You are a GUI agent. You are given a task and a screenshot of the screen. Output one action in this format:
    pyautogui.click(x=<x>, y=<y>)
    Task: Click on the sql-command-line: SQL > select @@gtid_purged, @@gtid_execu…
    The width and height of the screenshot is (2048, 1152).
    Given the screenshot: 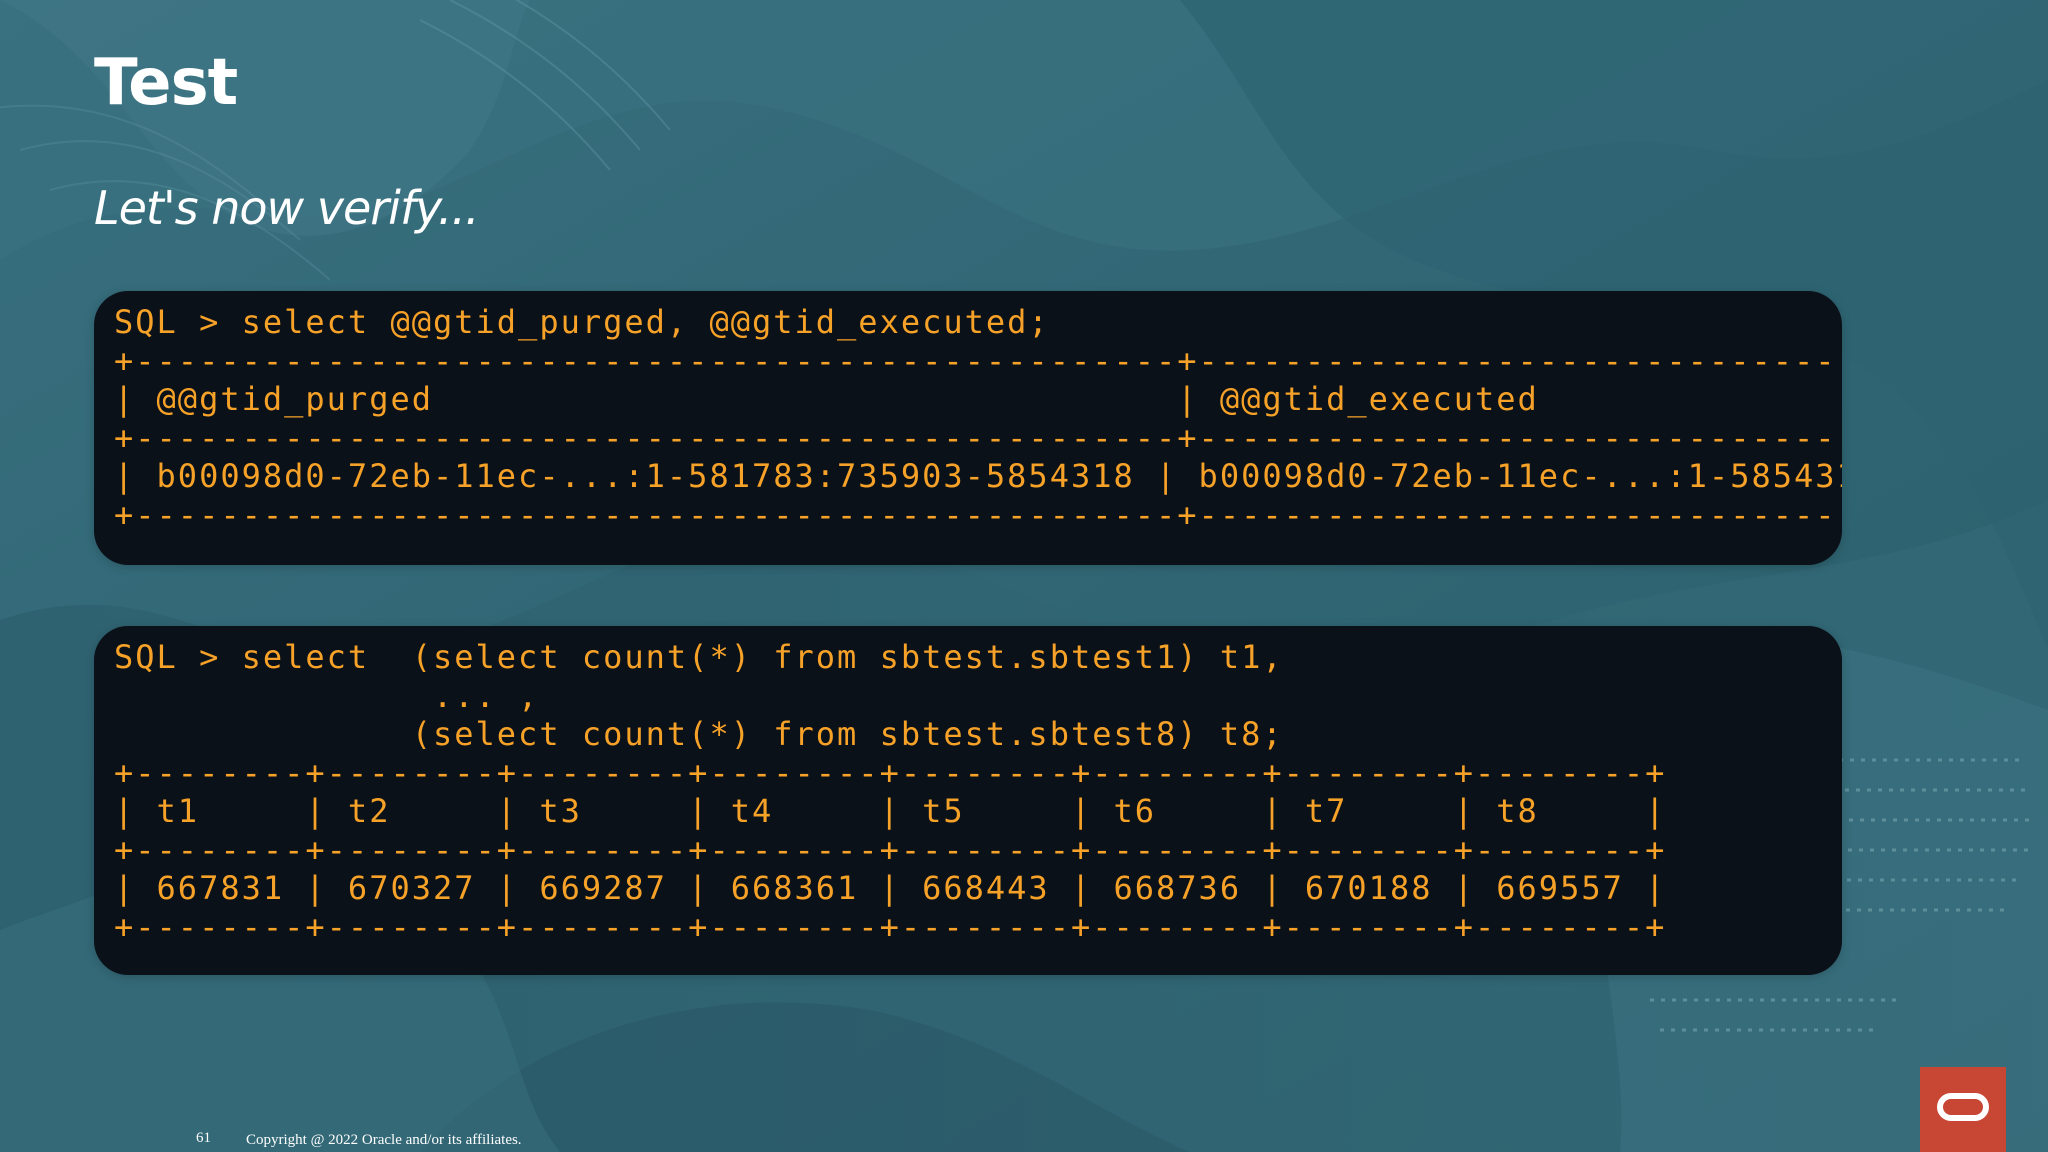 What is the action you would take?
    pyautogui.click(x=582, y=322)
    